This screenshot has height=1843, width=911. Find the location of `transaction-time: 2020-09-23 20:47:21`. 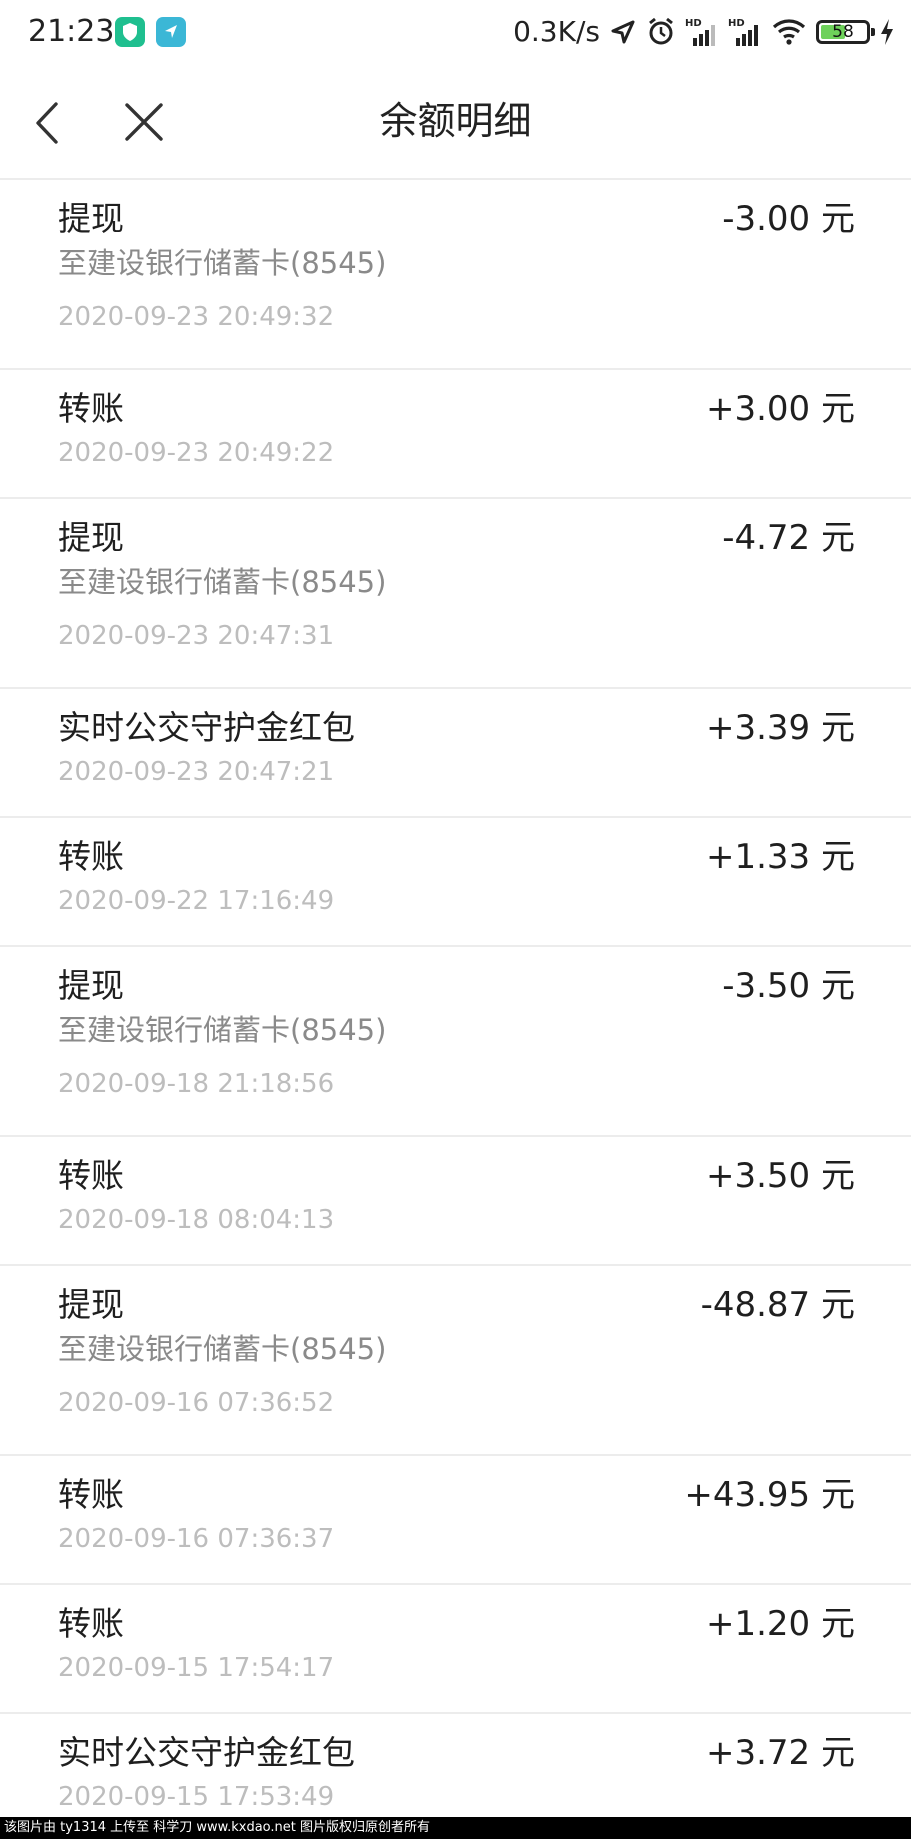

transaction-time: 2020-09-23 20:47:21 is located at coordinates (196, 772).